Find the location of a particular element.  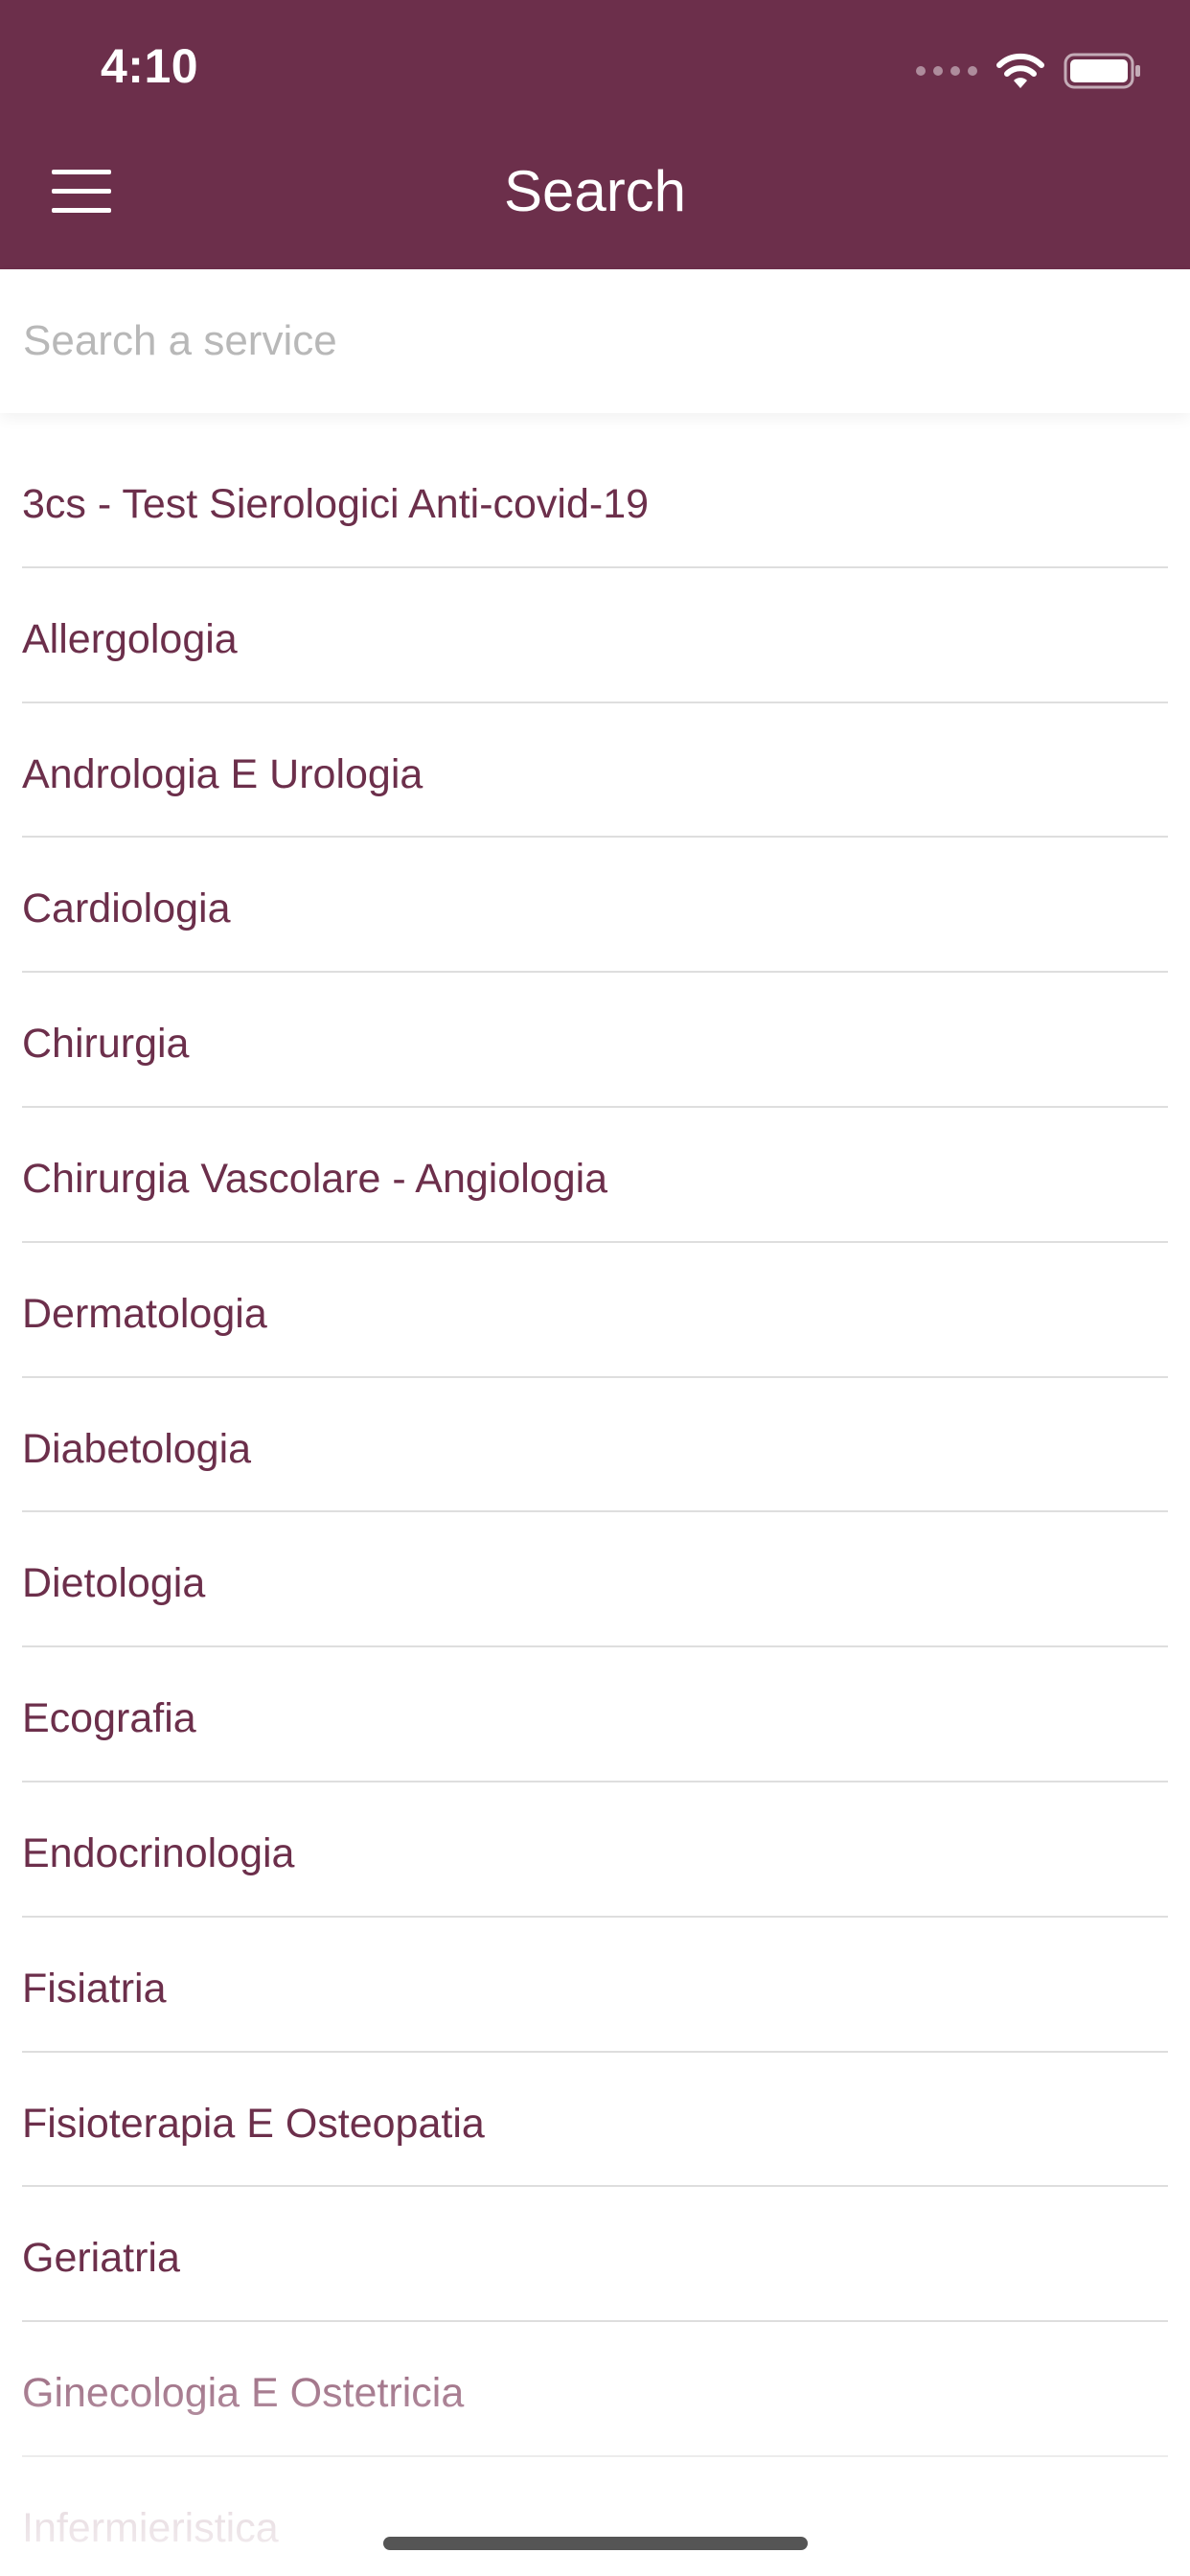

status-time: 4:10 is located at coordinates (150, 66).